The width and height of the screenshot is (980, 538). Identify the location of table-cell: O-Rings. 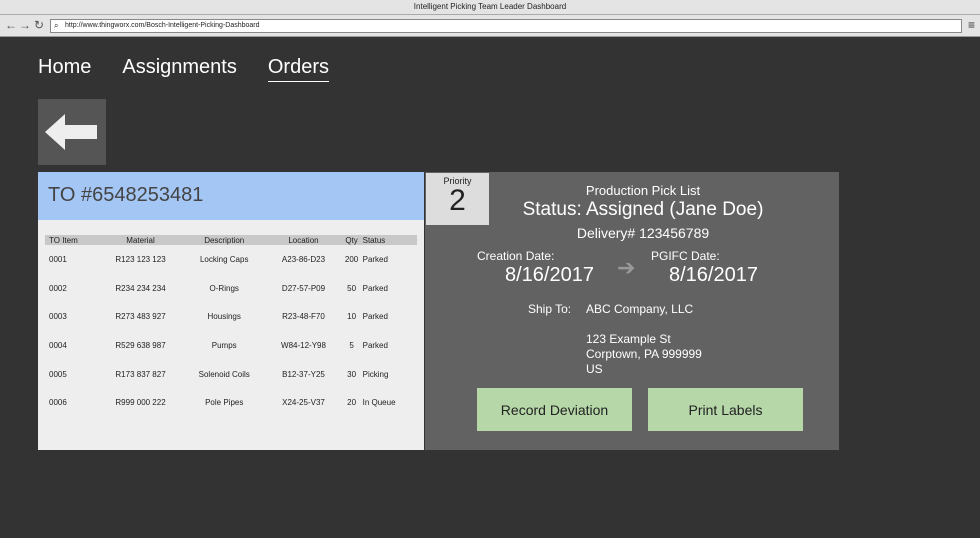
(224, 288).